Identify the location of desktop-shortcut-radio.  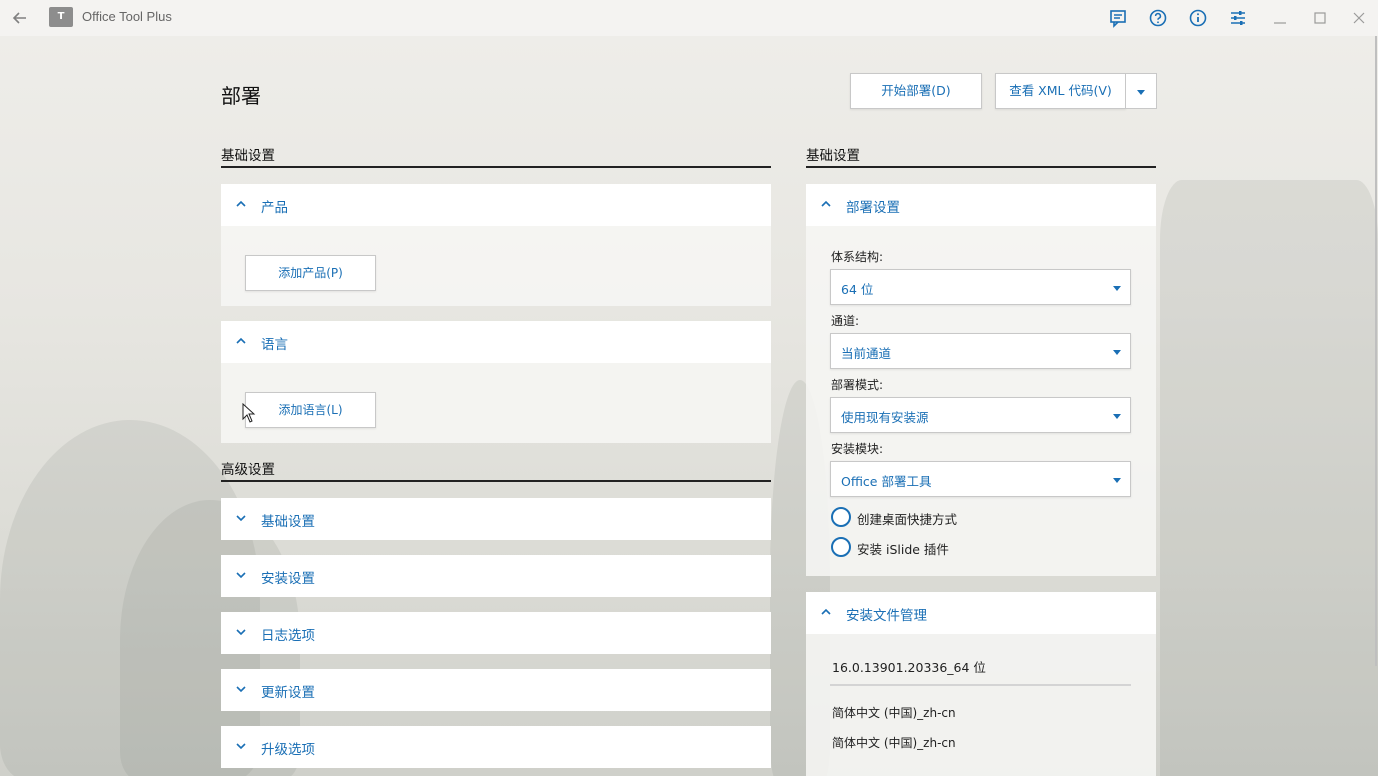
(841, 517).